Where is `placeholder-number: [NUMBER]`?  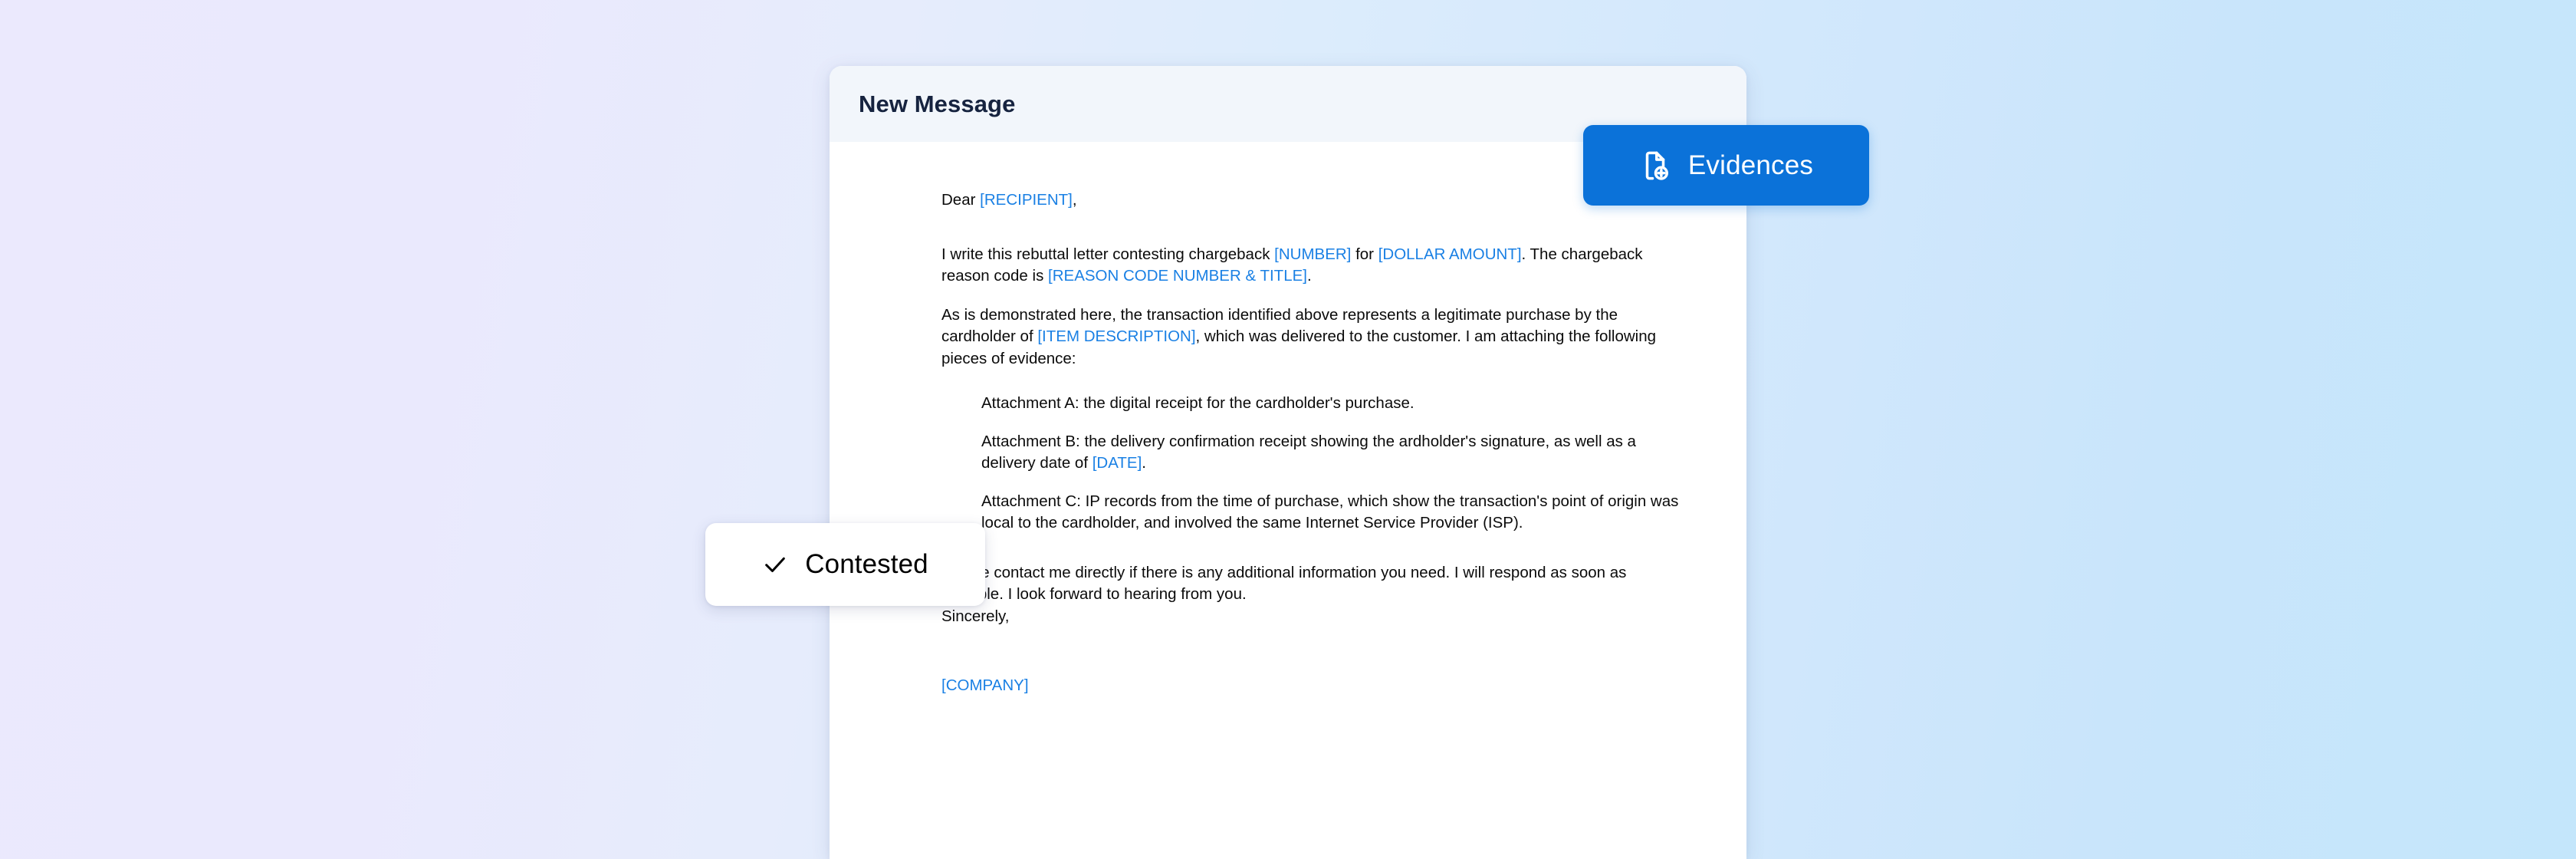 placeholder-number: [NUMBER] is located at coordinates (1313, 254).